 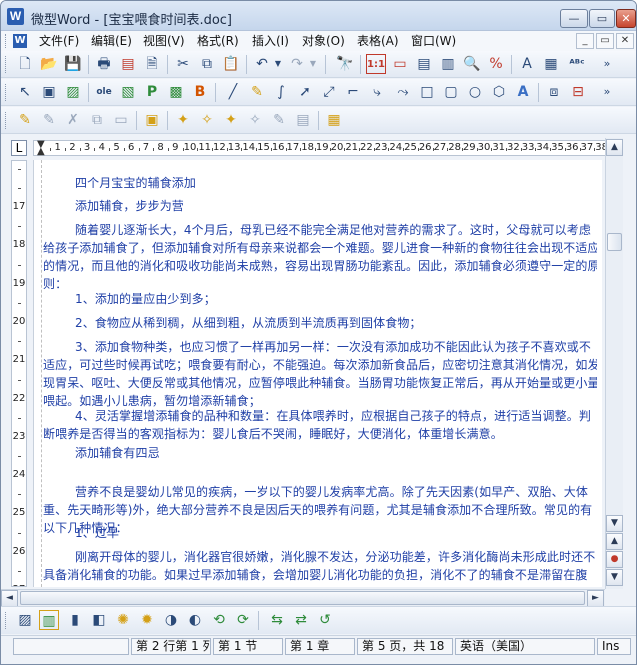 What do you see at coordinates (297, 64) in the screenshot?
I see `redo-icon: ↷` at bounding box center [297, 64].